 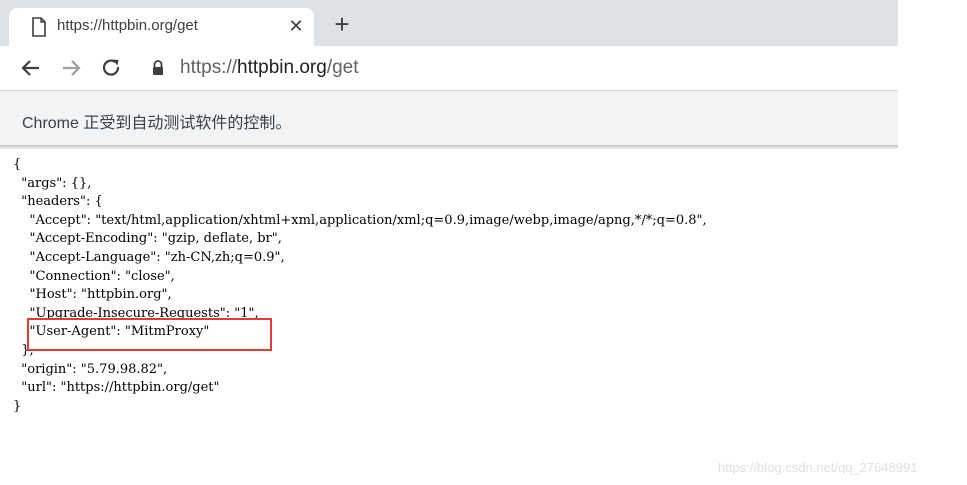 I want to click on address-bar-url: https://httpbin.org/get, so click(x=269, y=68).